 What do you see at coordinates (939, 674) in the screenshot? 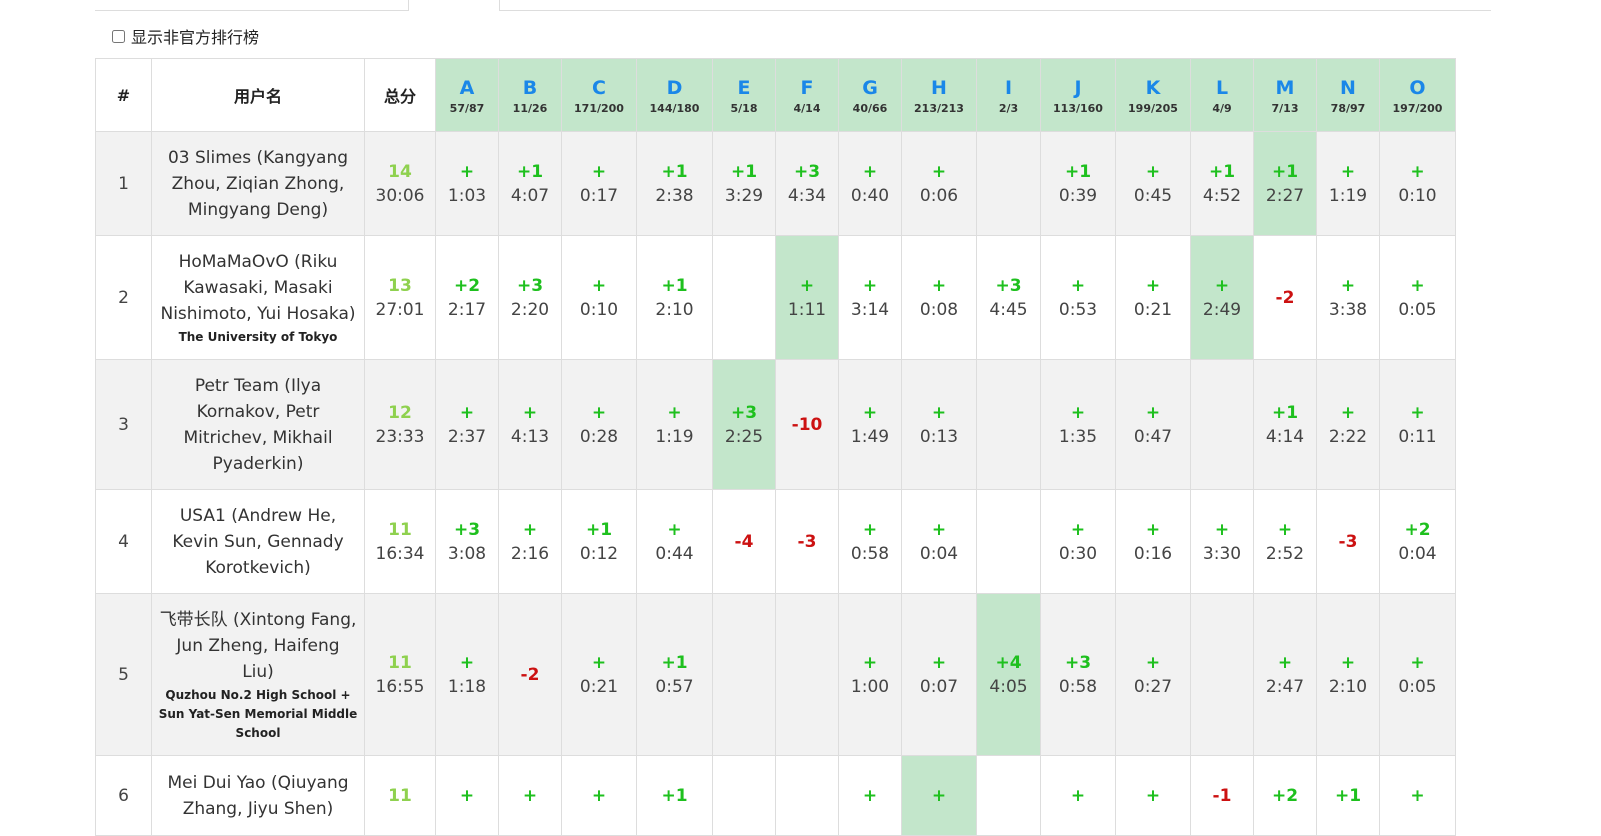
I see `problem-result-cell: +0:07` at bounding box center [939, 674].